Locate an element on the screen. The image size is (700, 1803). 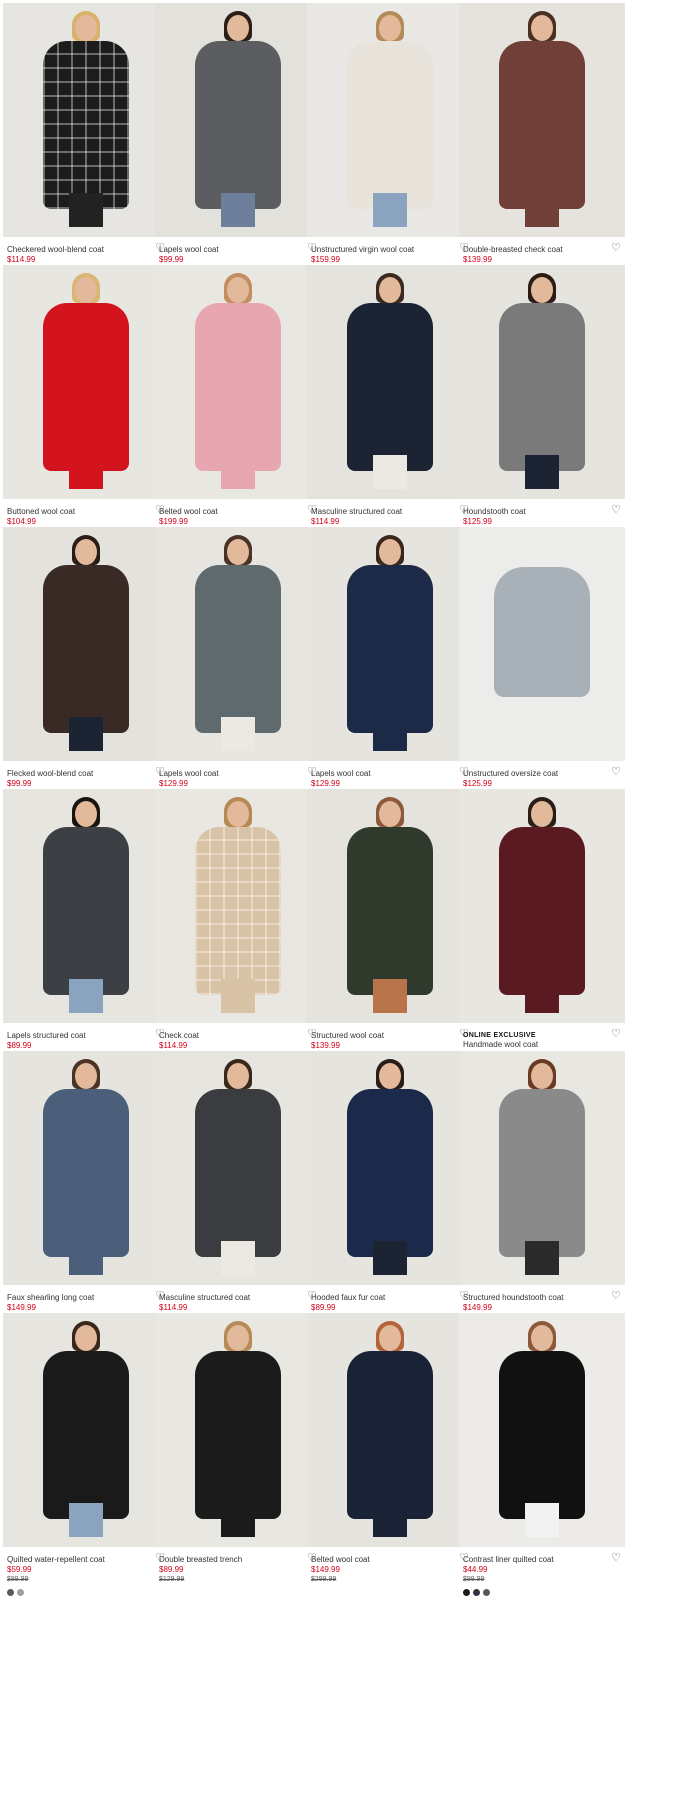
product-name: Unstructured oversize coat is located at coordinates (542, 774).